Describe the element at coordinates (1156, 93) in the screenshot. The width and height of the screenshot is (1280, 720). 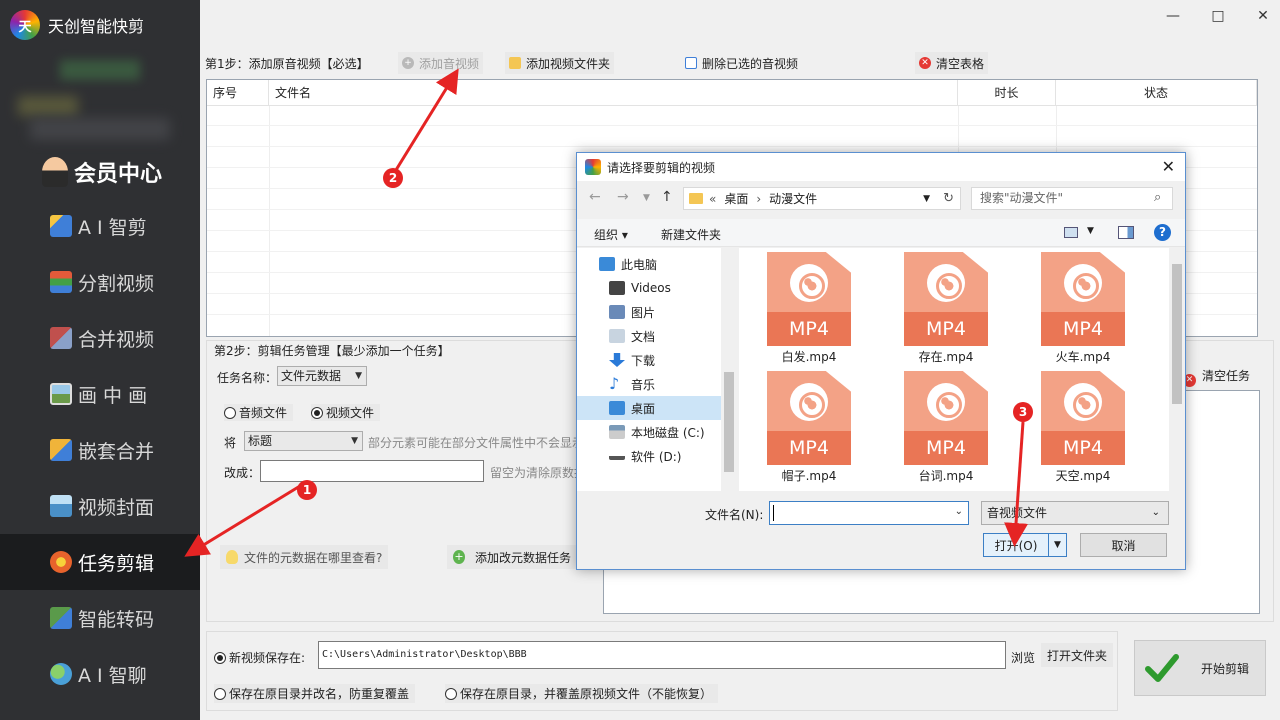
I see `column-header-status: 状态` at that location.